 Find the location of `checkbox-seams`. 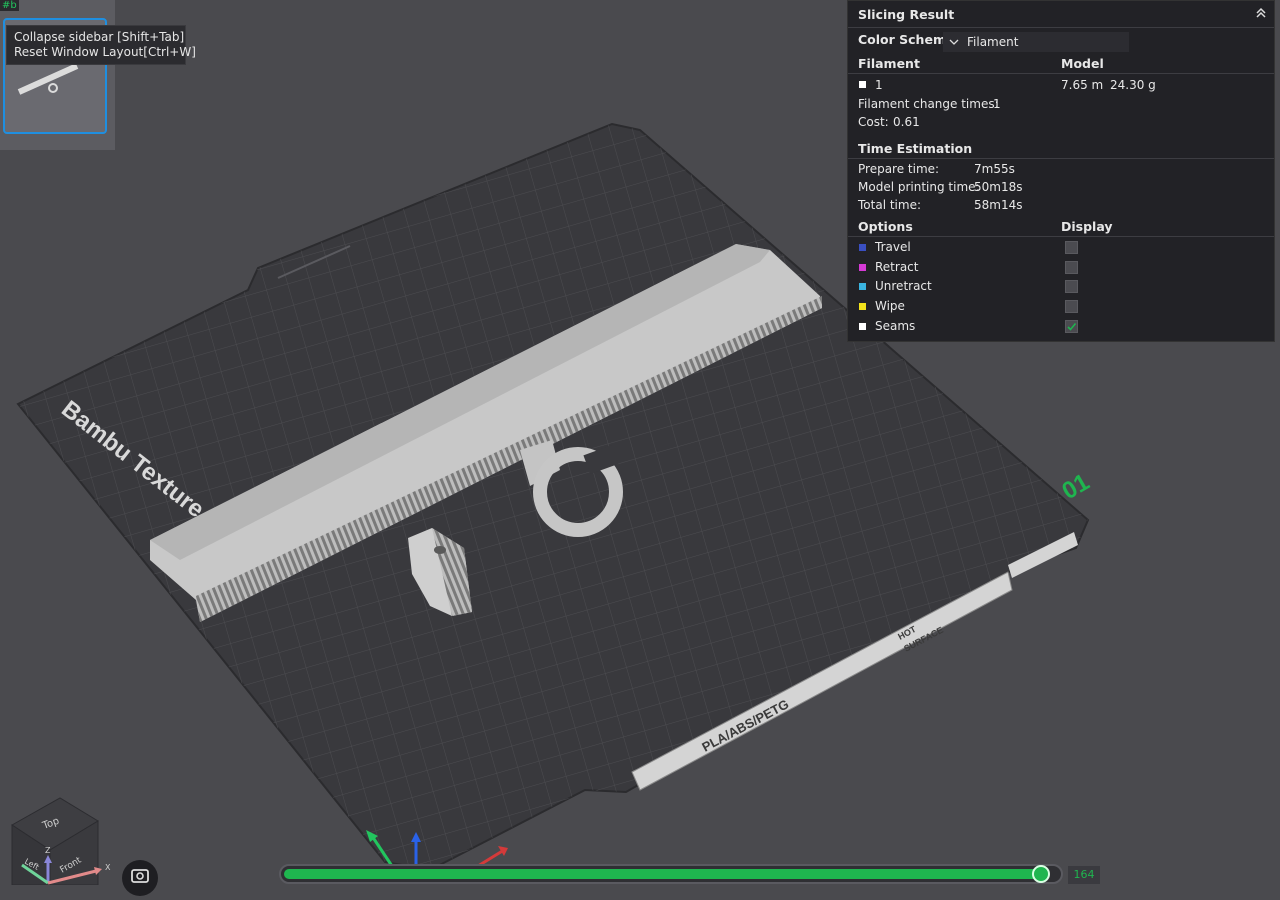

checkbox-seams is located at coordinates (1071, 326).